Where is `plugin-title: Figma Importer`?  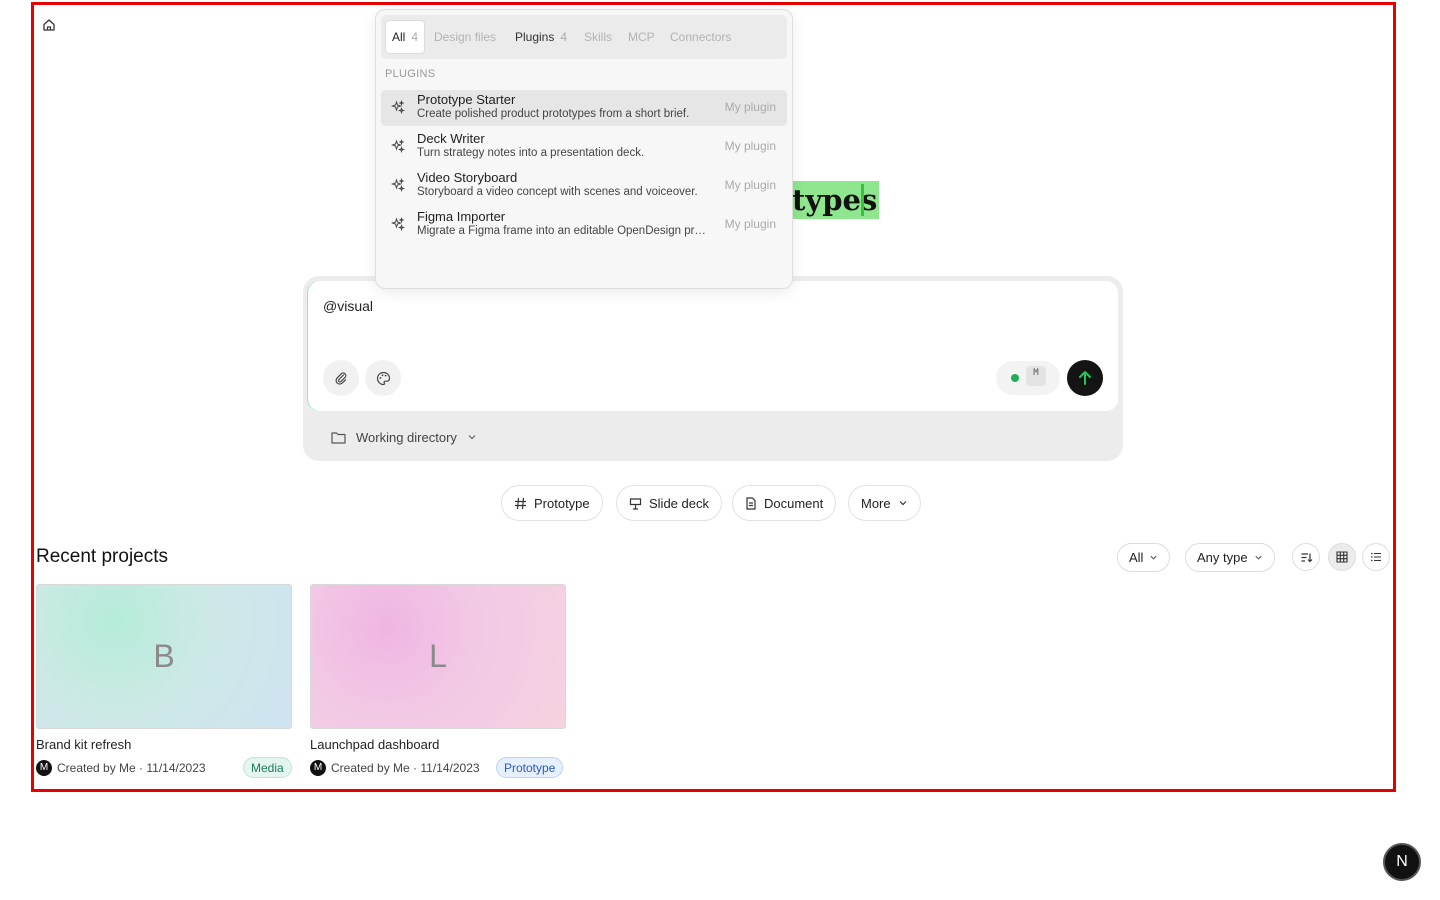
plugin-title: Figma Importer is located at coordinates (461, 216).